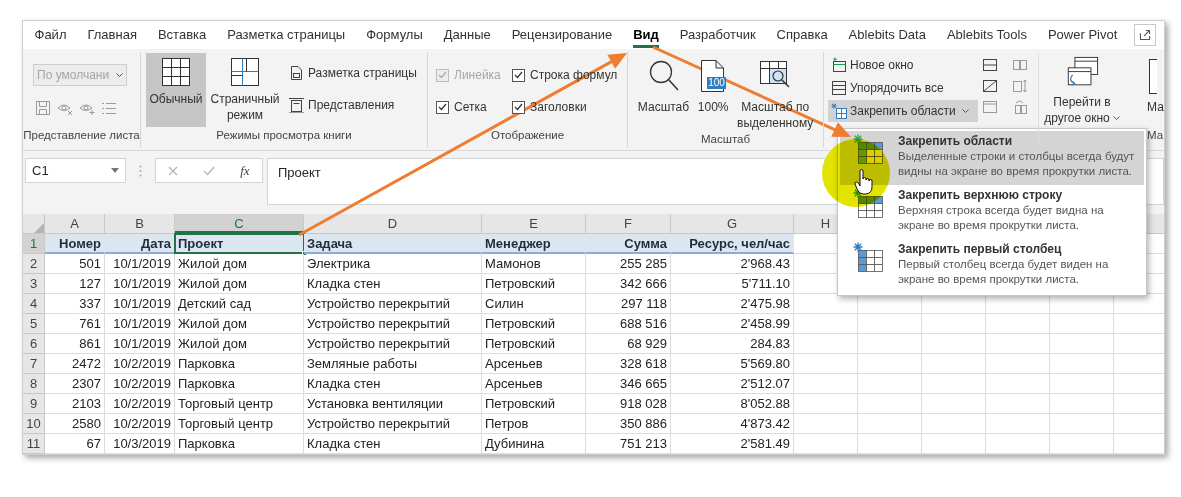 The image size is (1181, 497). I want to click on table-cell: Задача, so click(393, 244).